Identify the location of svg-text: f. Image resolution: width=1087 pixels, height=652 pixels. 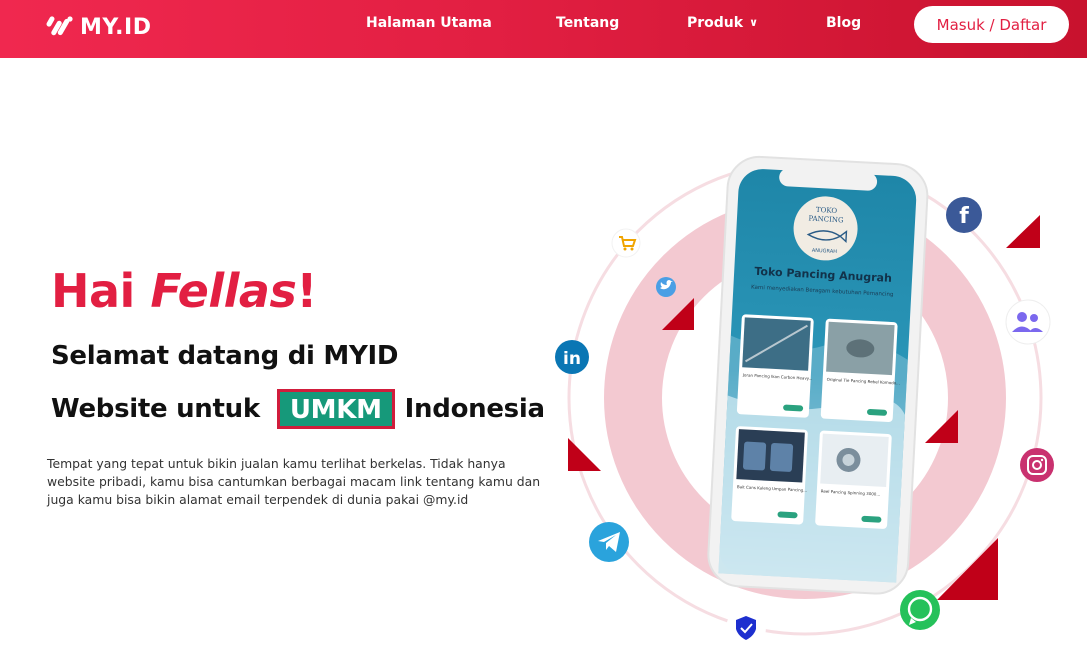
(964, 216).